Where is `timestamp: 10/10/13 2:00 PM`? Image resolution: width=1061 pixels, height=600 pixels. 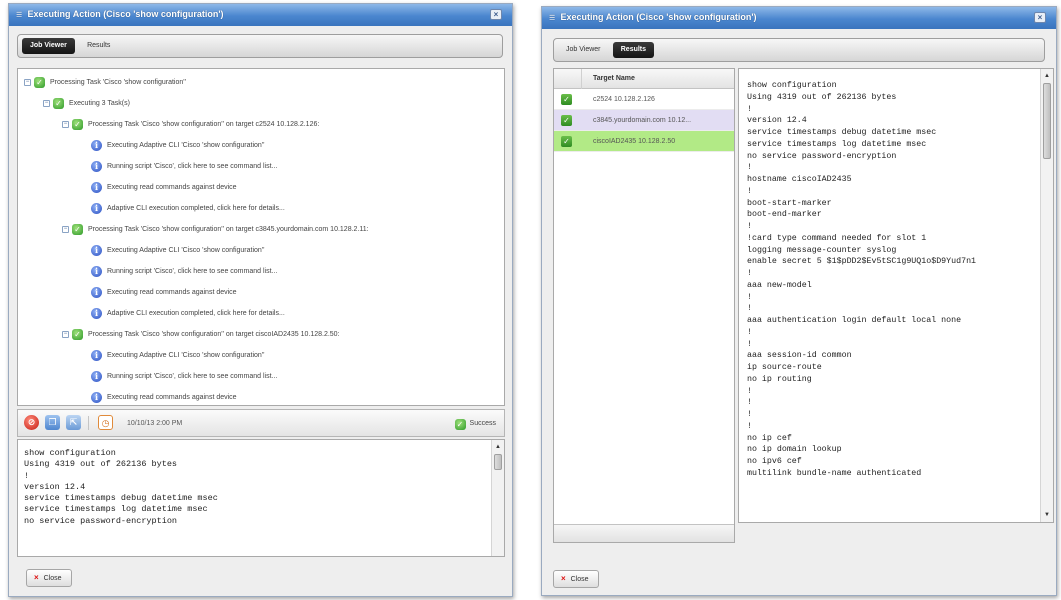
timestamp: 10/10/13 2:00 PM is located at coordinates (155, 423).